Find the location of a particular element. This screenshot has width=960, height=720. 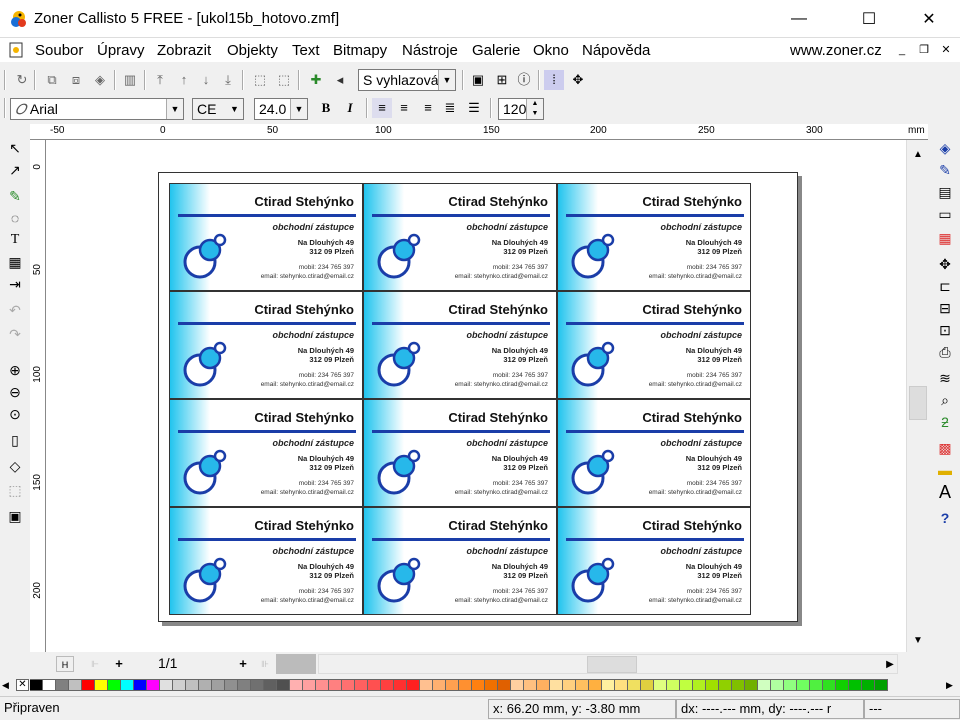

help-icon: ? is located at coordinates (945, 518).